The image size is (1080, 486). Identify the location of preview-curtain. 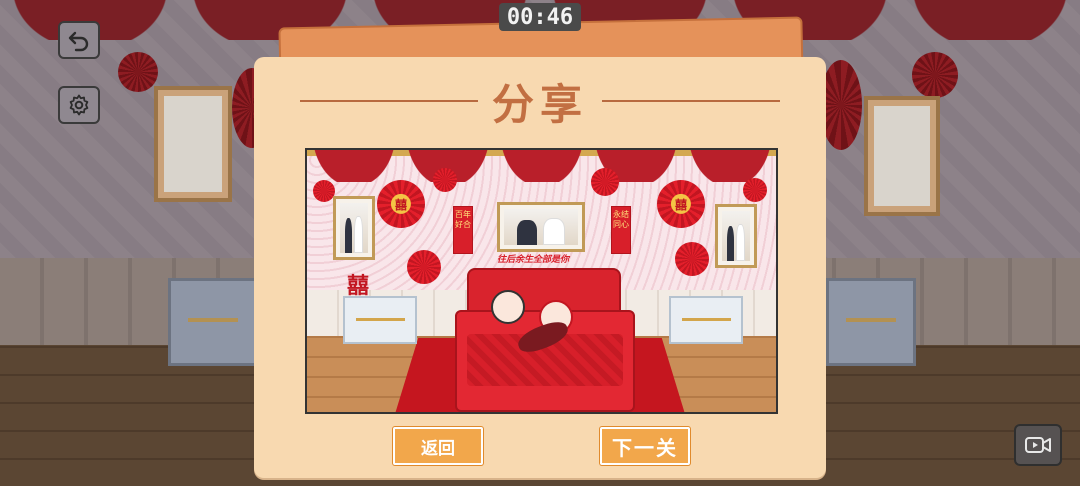
(541, 166).